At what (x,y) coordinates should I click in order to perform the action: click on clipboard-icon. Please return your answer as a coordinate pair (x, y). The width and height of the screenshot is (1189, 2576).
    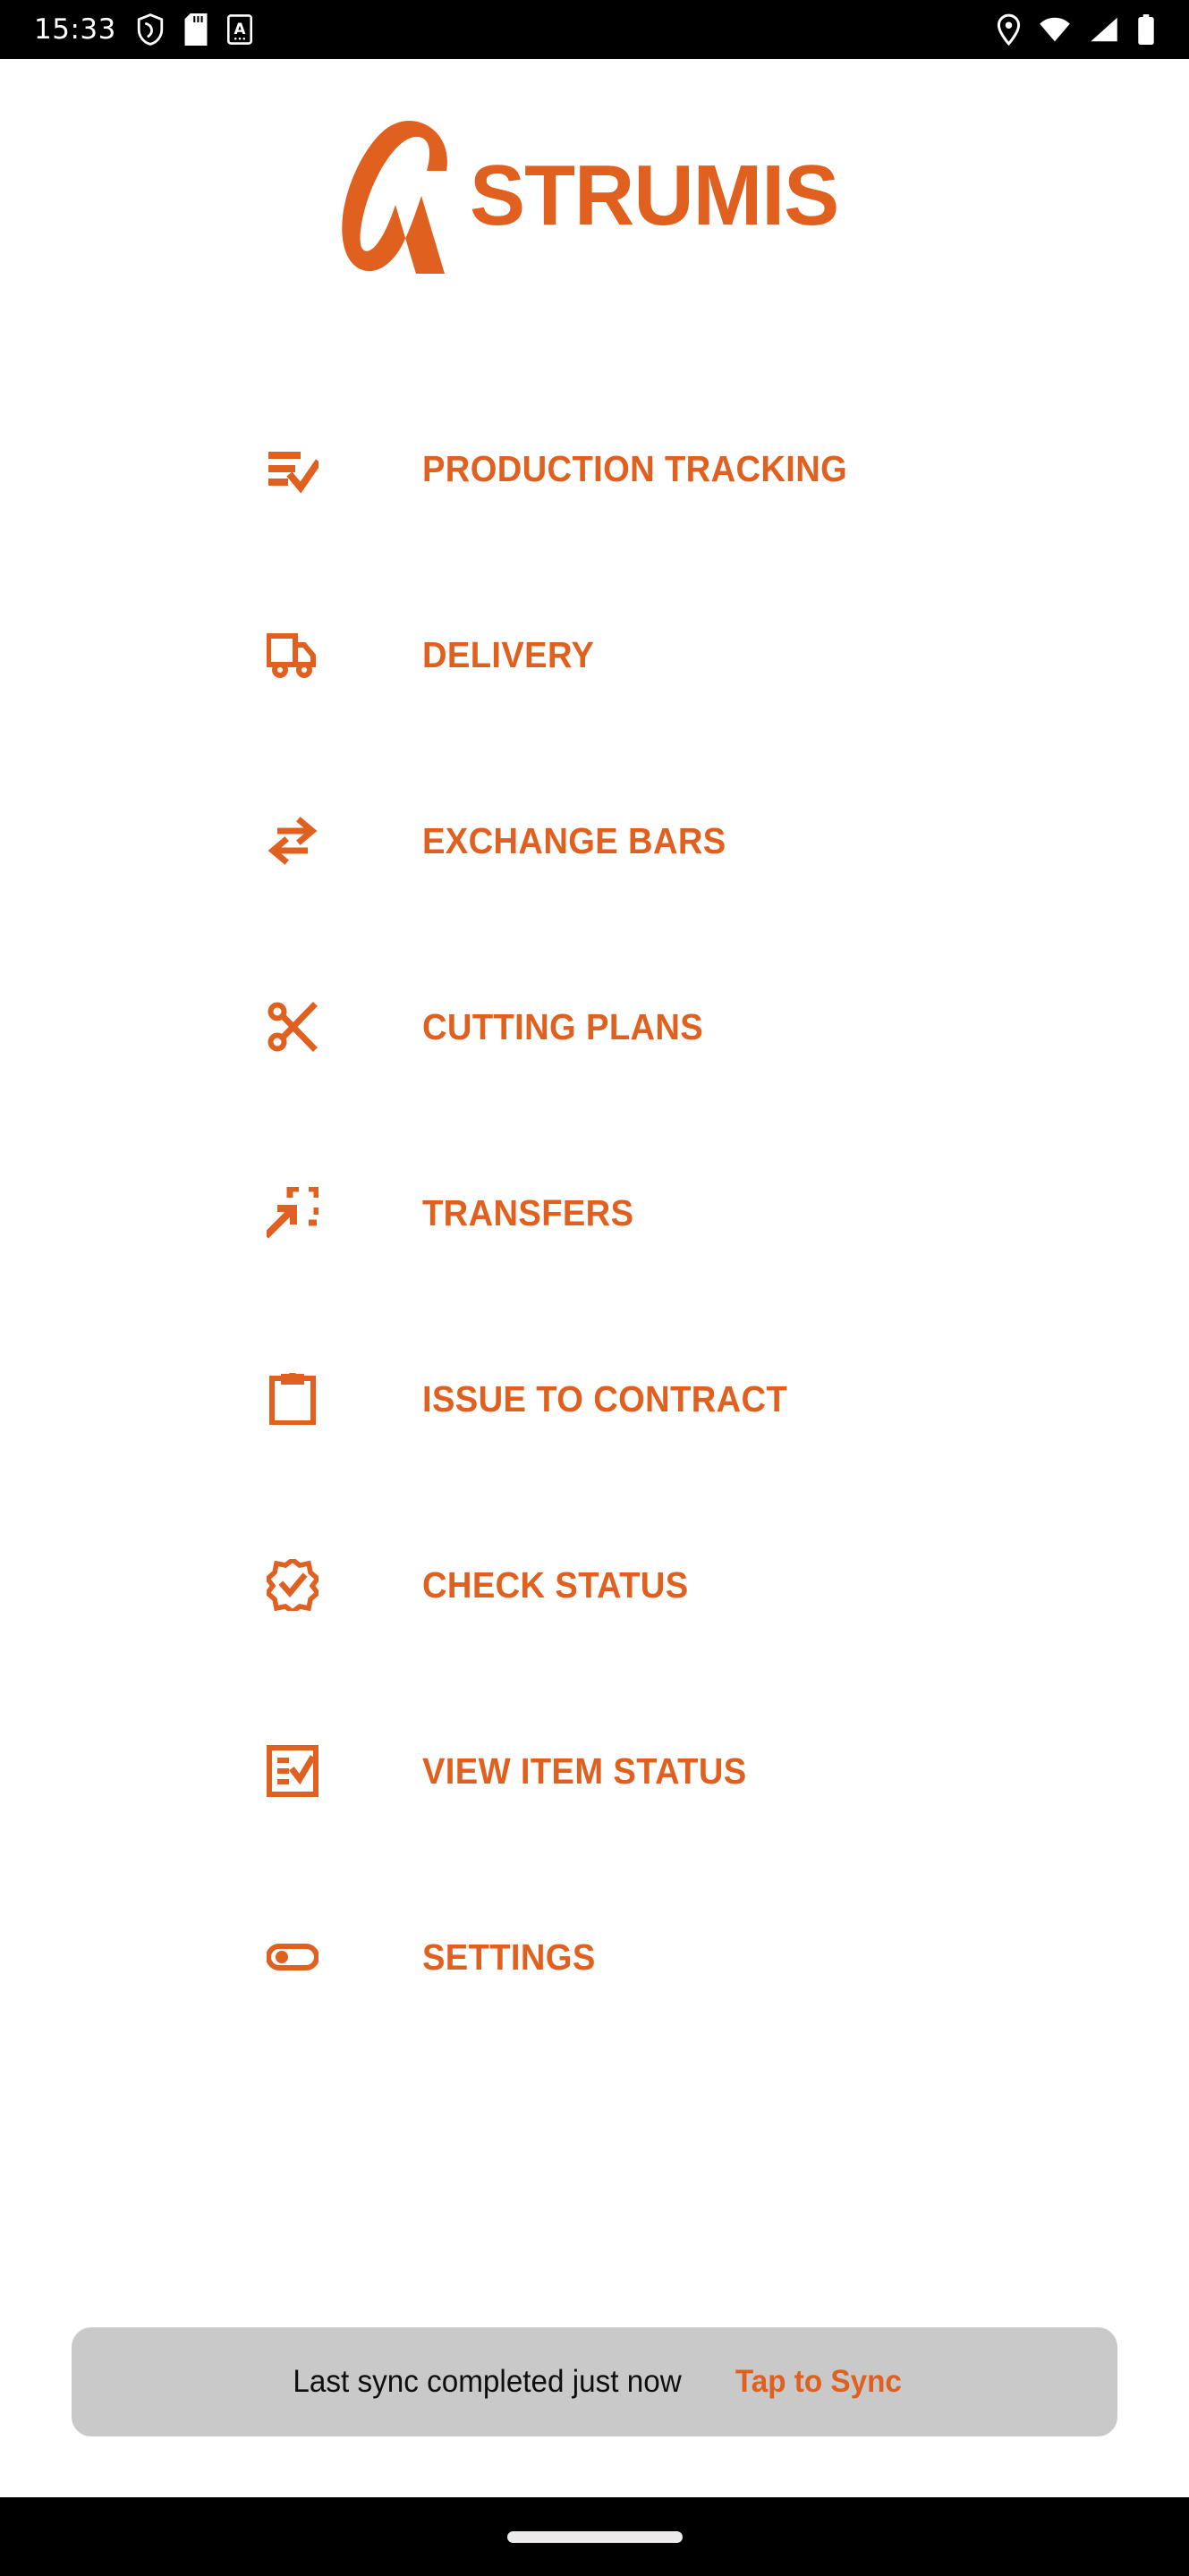
    Looking at the image, I should click on (292, 1399).